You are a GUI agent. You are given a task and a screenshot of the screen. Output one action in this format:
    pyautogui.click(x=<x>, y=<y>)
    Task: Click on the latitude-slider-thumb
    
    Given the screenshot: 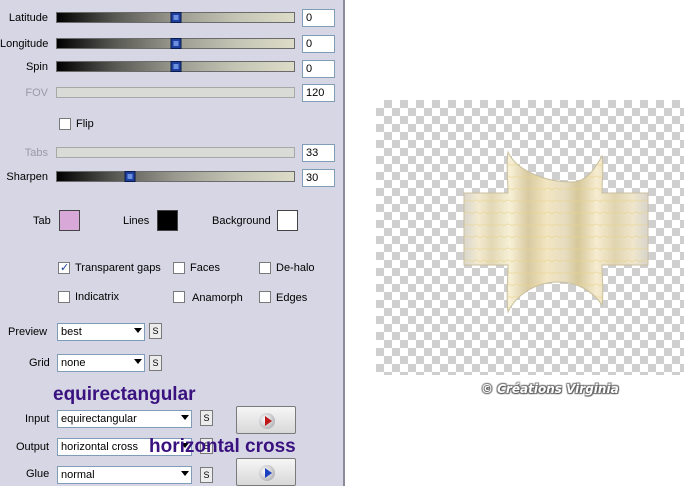 What is the action you would take?
    pyautogui.click(x=175, y=17)
    